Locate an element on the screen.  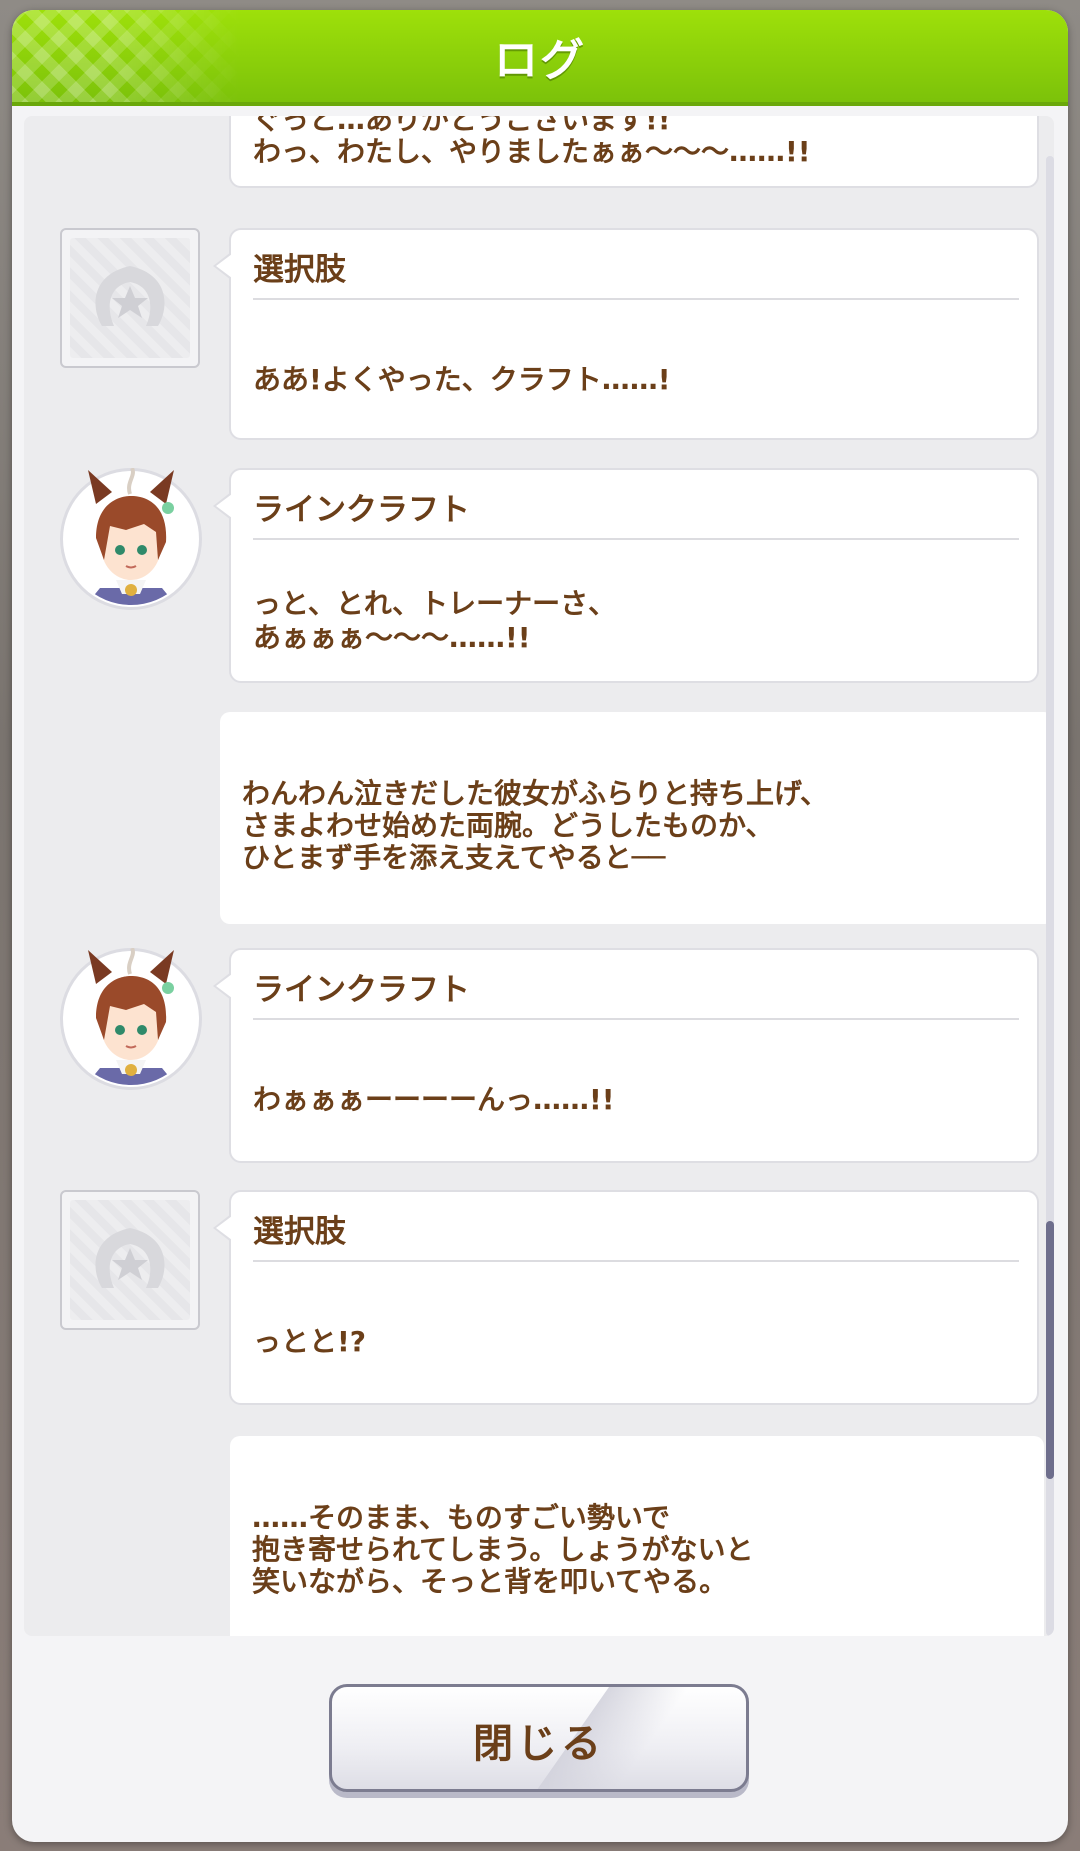
log-entry: 選択肢 ああ!よくやった、クラフト……! is located at coordinates (539, 334).